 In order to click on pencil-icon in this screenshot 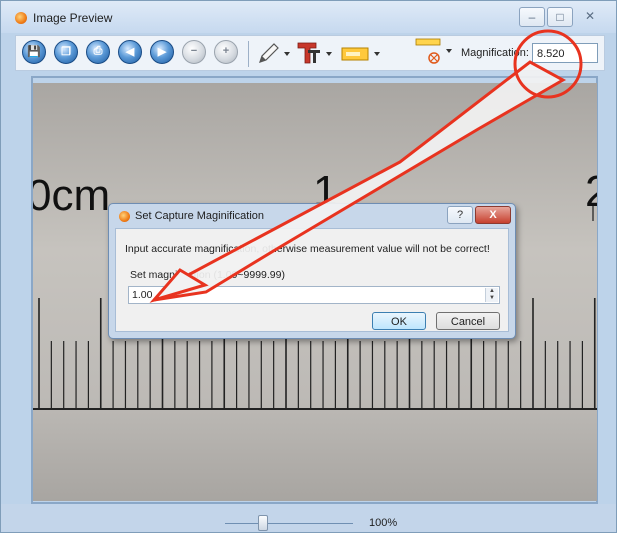, I will do `click(269, 53)`.